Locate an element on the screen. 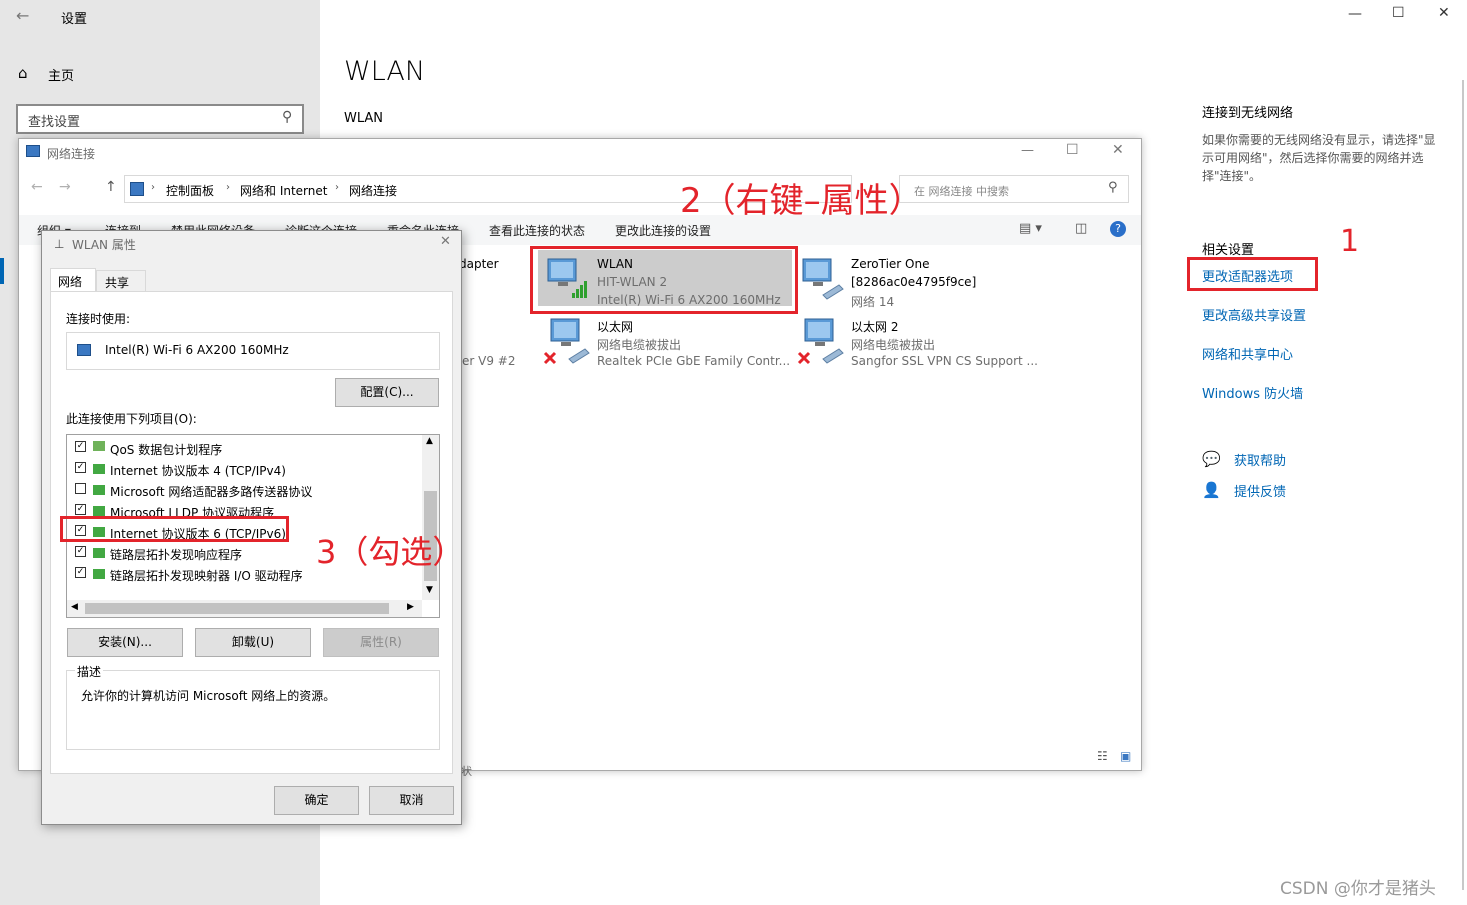  nav-back-icon: ← is located at coordinates (37, 187).